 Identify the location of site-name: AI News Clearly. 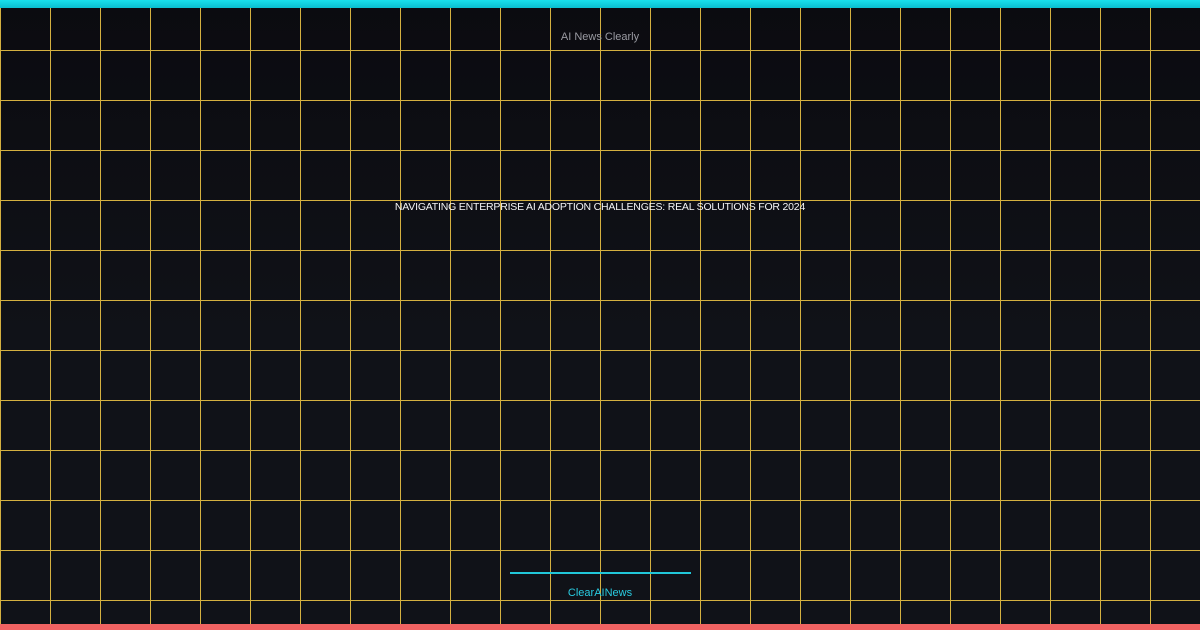
(600, 37).